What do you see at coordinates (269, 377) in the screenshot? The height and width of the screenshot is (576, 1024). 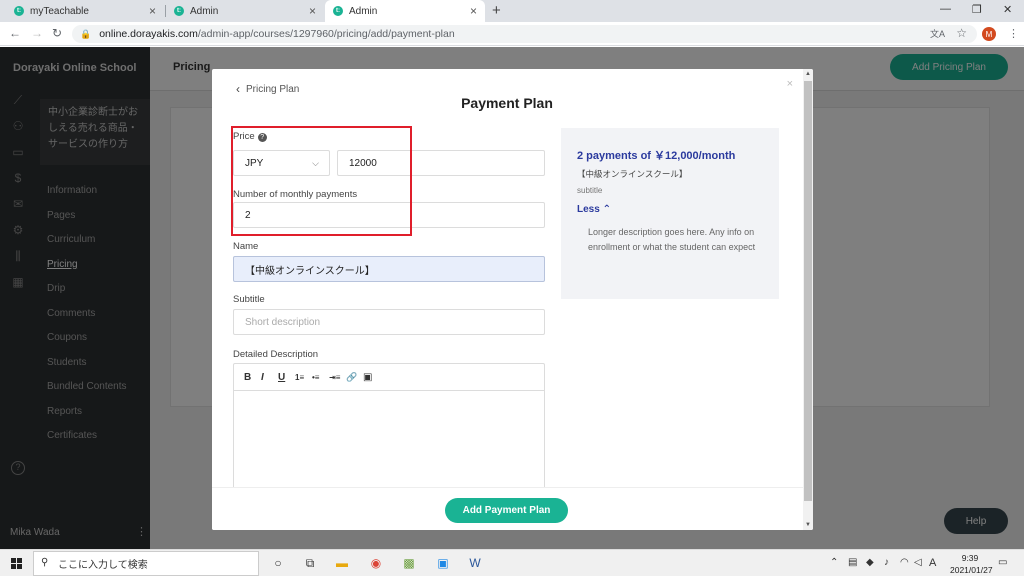 I see `italic-icon: I` at bounding box center [269, 377].